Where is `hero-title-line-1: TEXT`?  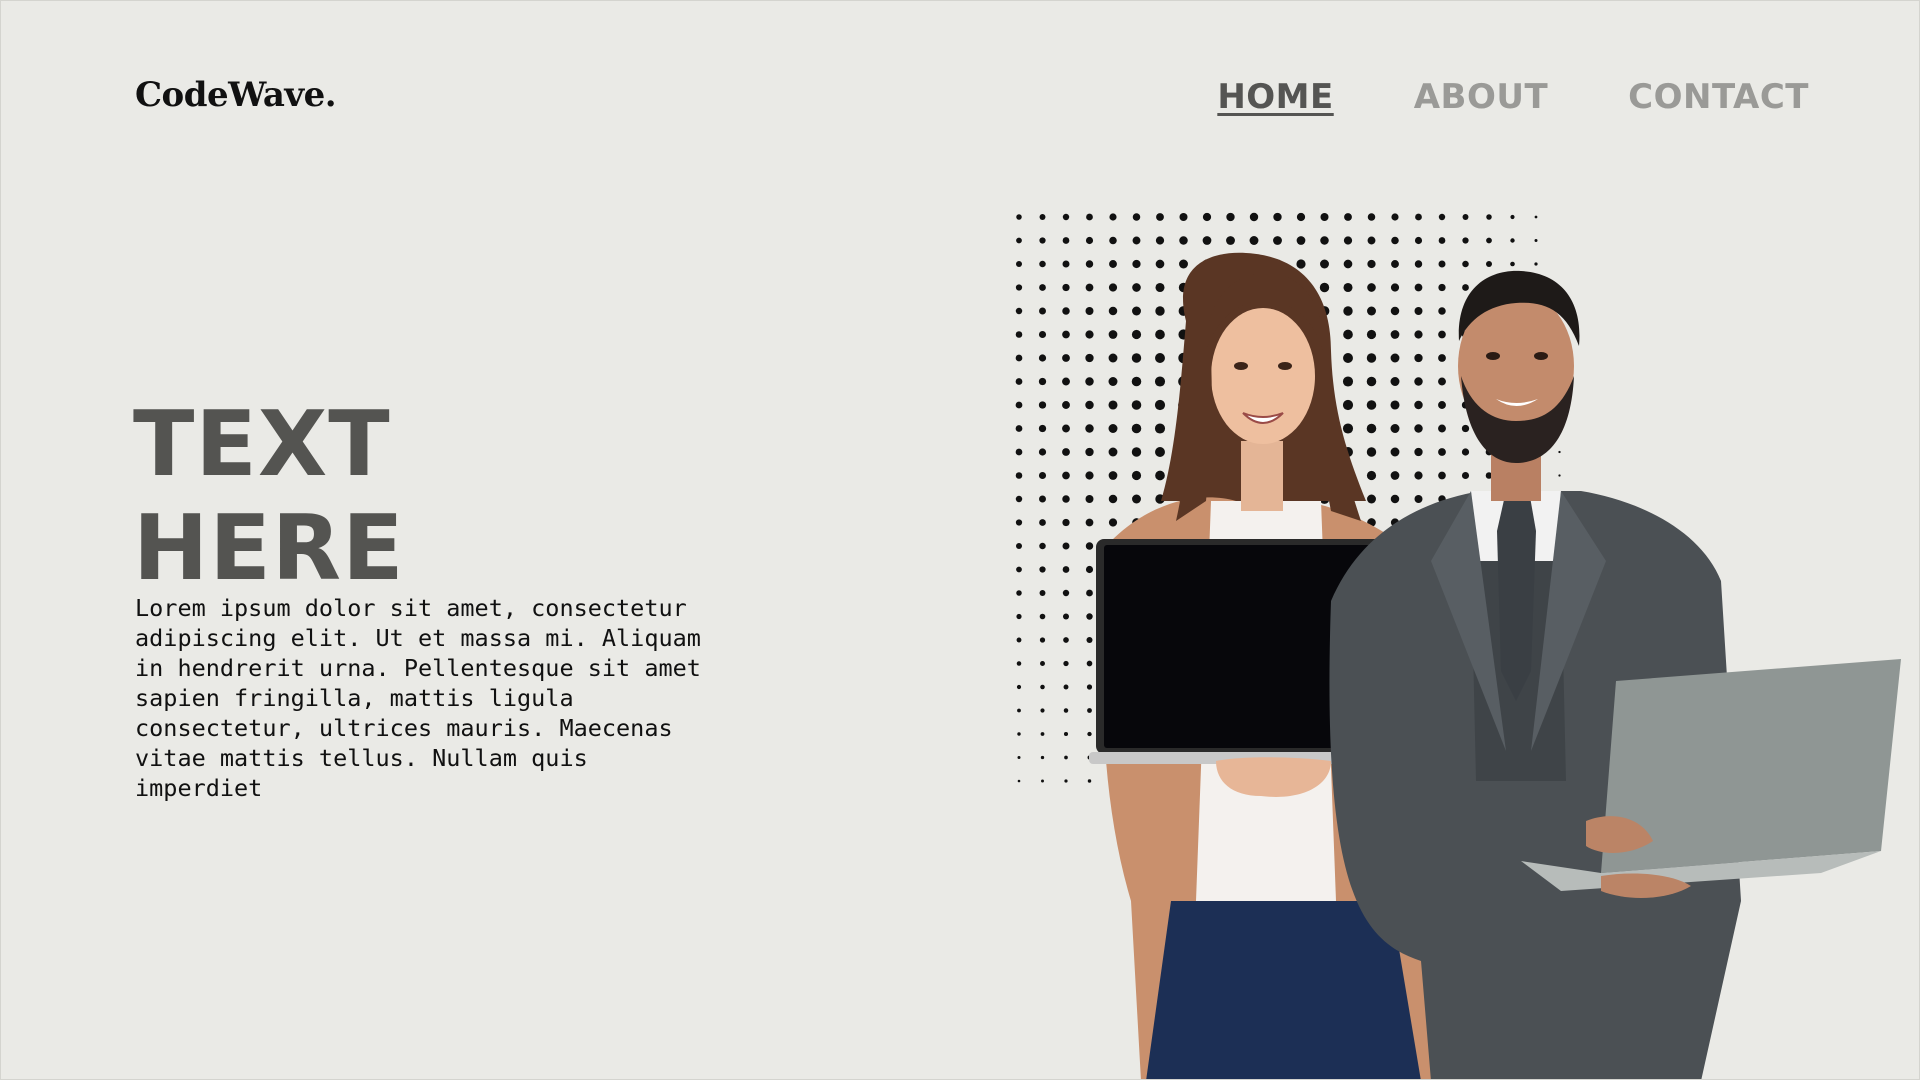
hero-title-line-1: TEXT is located at coordinates (262, 444).